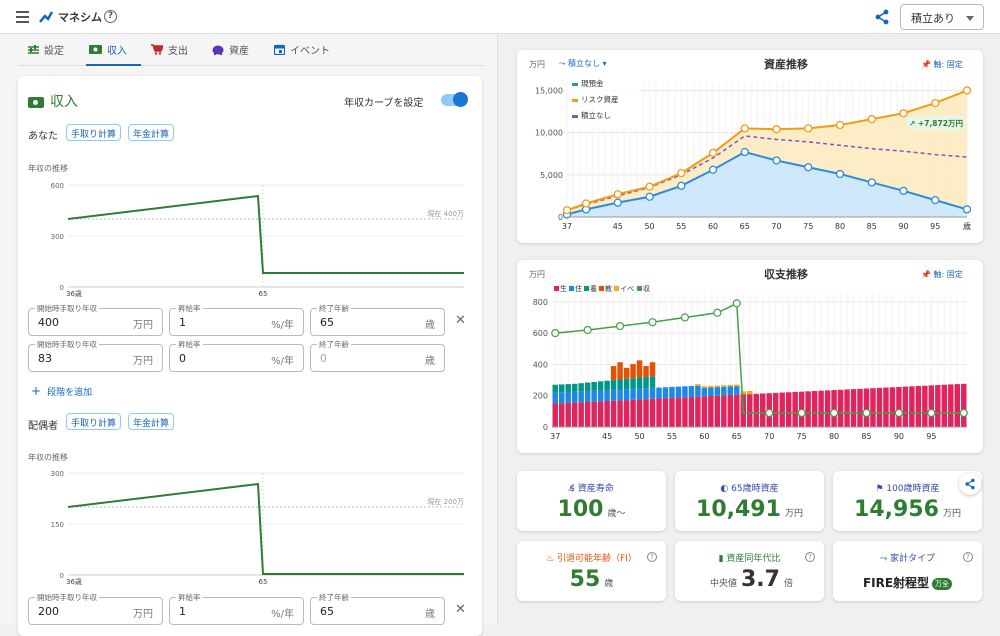 The width and height of the screenshot is (1000, 636). I want to click on cashflow-chart-title: 収支推移, so click(786, 274).